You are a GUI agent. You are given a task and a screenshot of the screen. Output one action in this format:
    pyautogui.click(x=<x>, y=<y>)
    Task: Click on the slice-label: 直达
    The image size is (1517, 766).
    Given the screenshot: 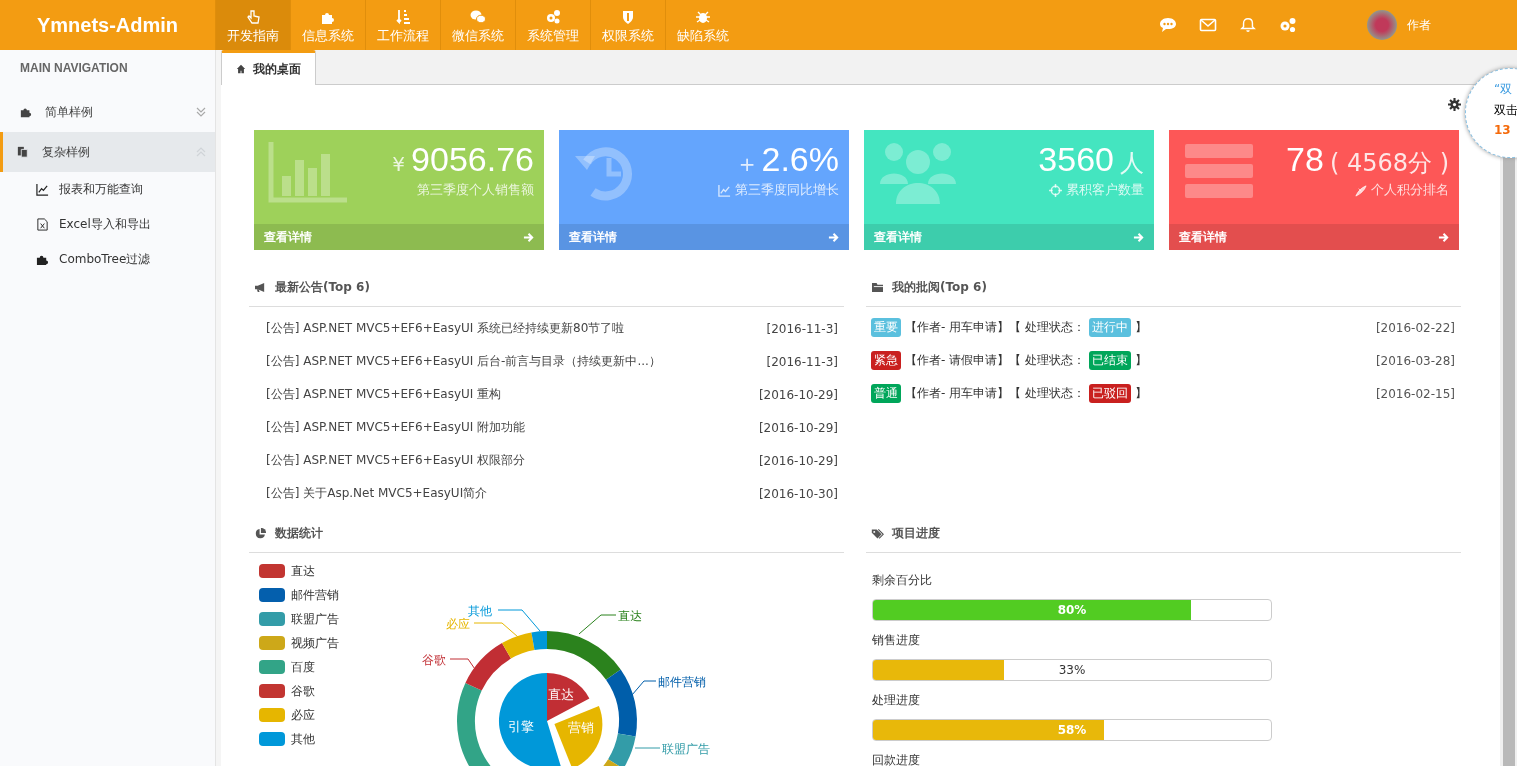 What is the action you would take?
    pyautogui.click(x=561, y=694)
    